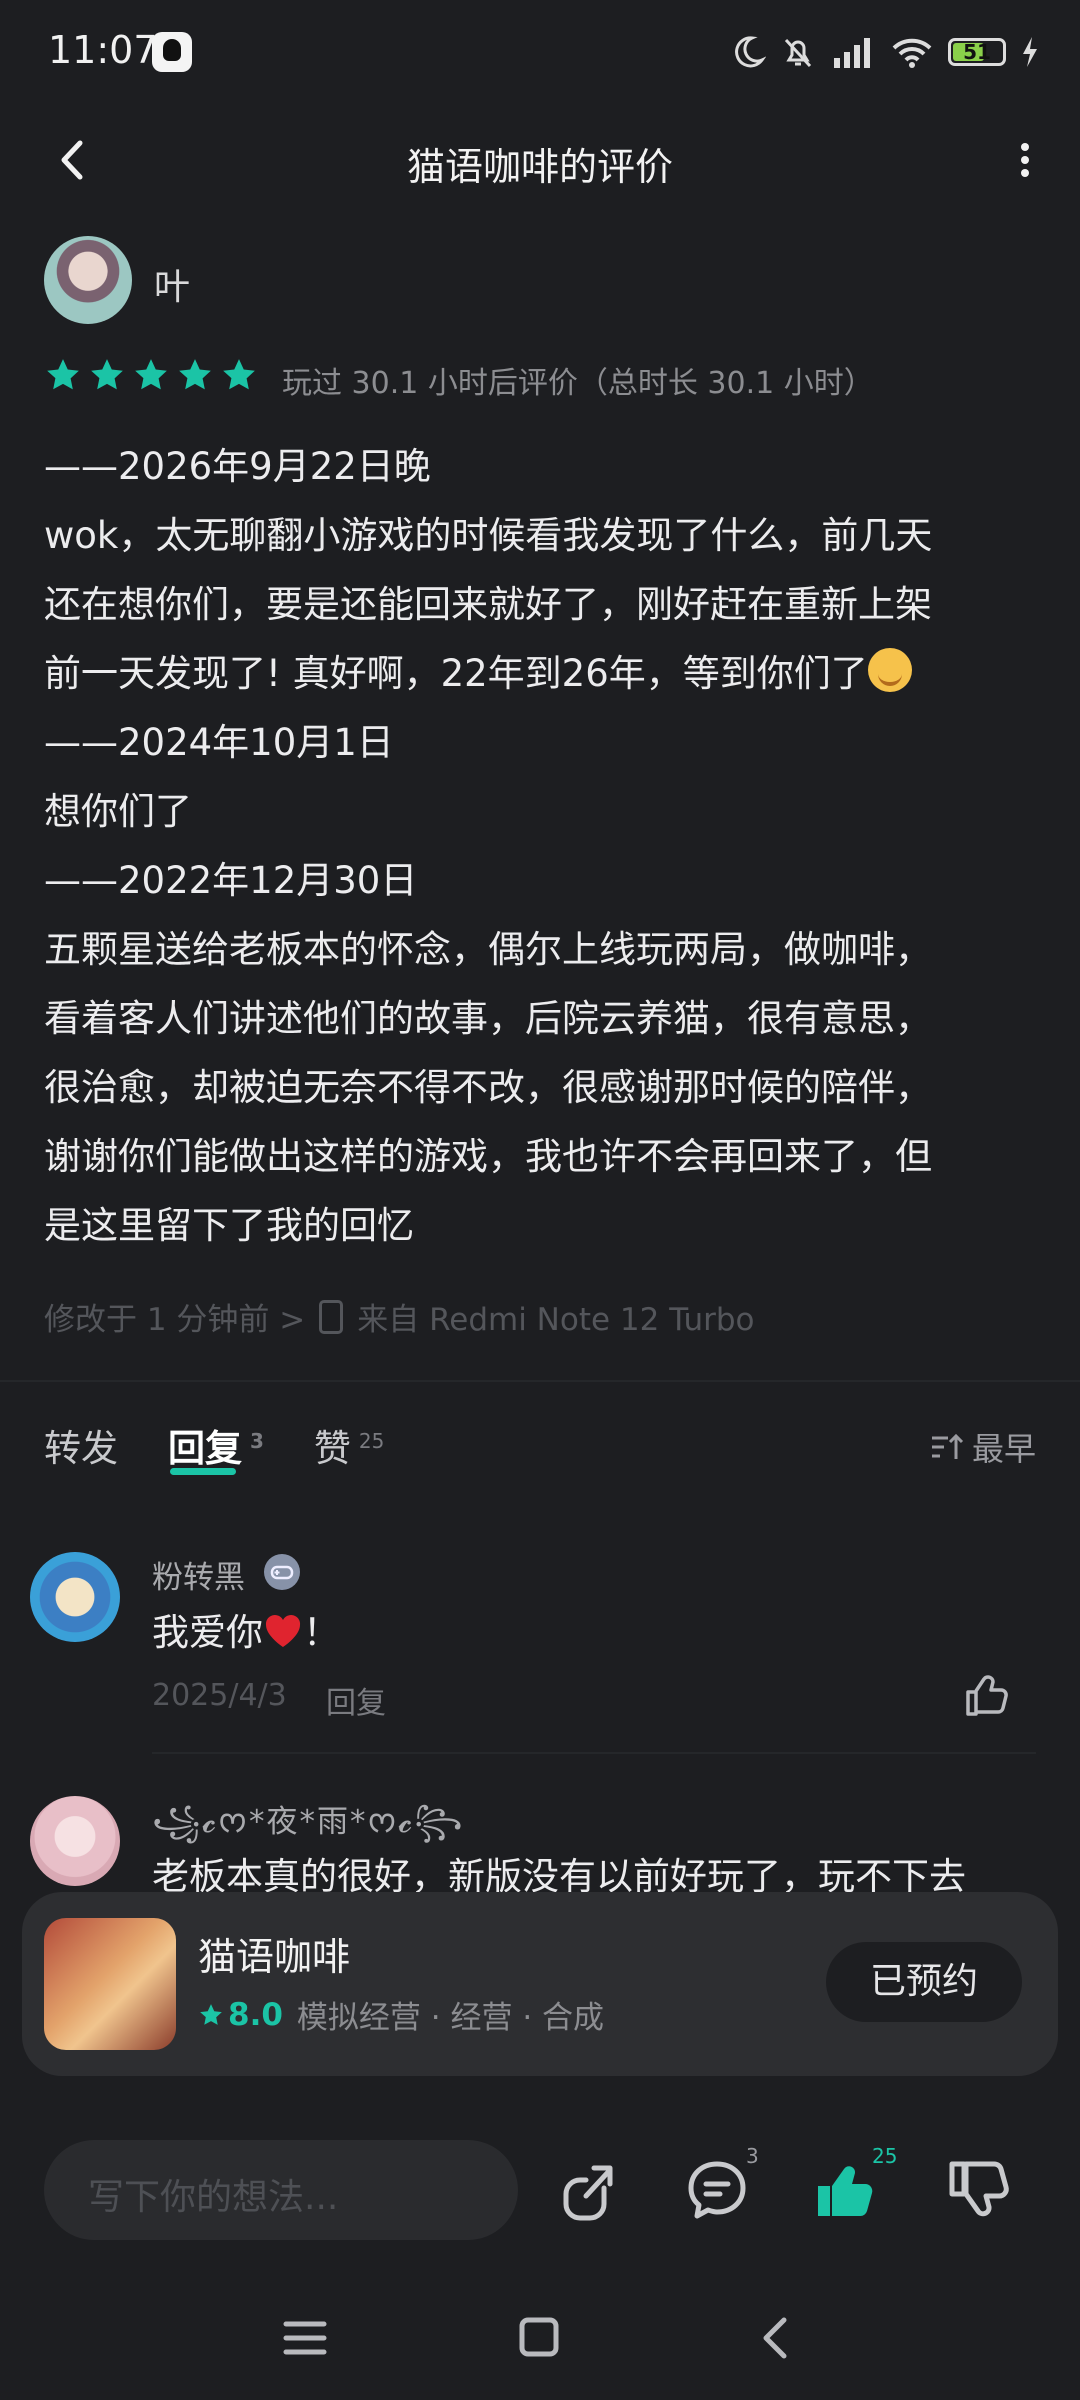  What do you see at coordinates (889, 670) in the screenshot?
I see `smiling-face-emoji-icon` at bounding box center [889, 670].